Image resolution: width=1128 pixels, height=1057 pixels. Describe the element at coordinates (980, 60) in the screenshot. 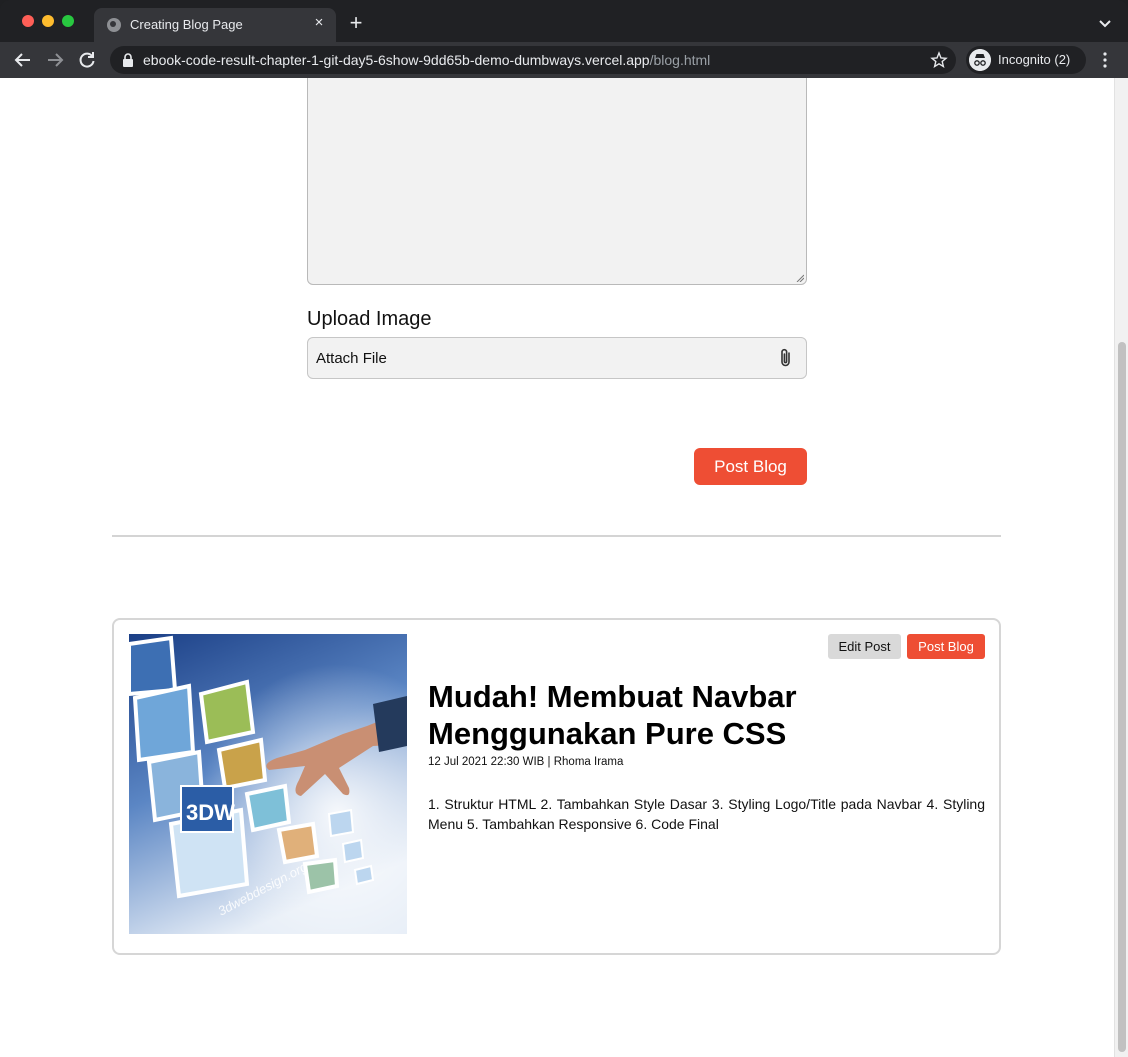

I see `incognito-icon` at that location.